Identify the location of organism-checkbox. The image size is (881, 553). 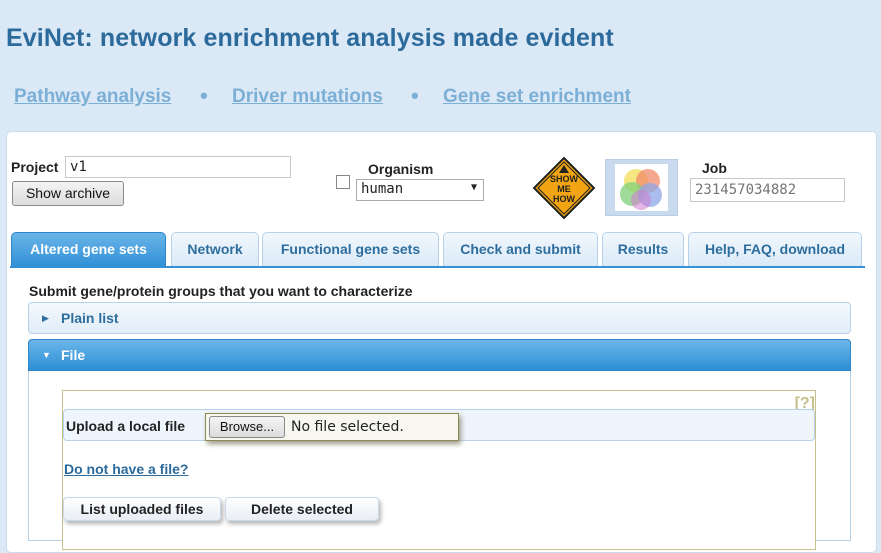
(343, 182).